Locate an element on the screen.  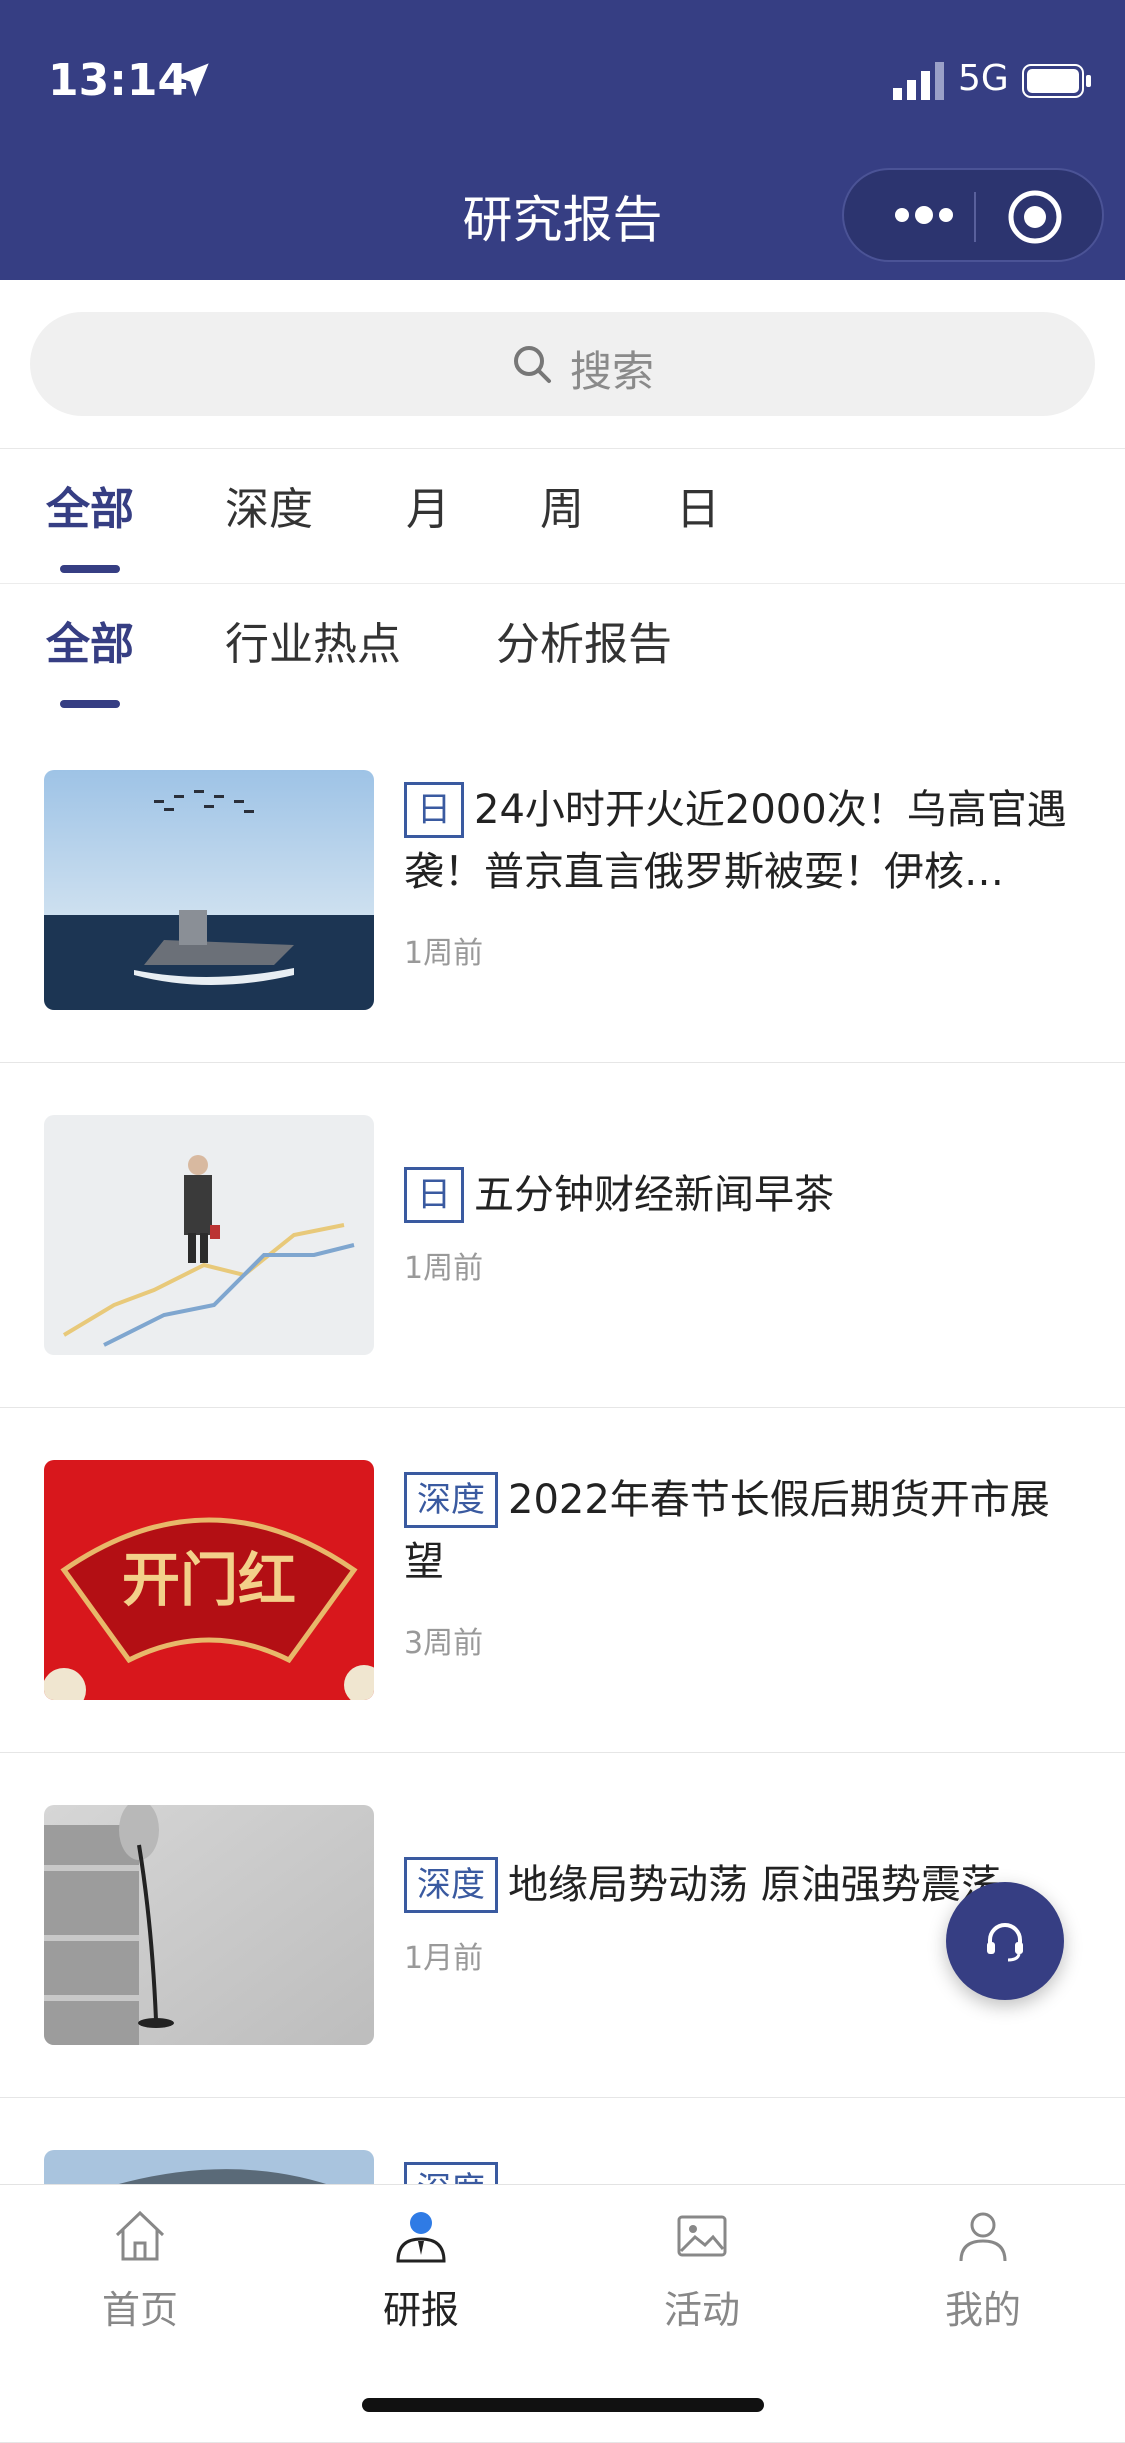
more-icon is located at coordinates (924, 215).